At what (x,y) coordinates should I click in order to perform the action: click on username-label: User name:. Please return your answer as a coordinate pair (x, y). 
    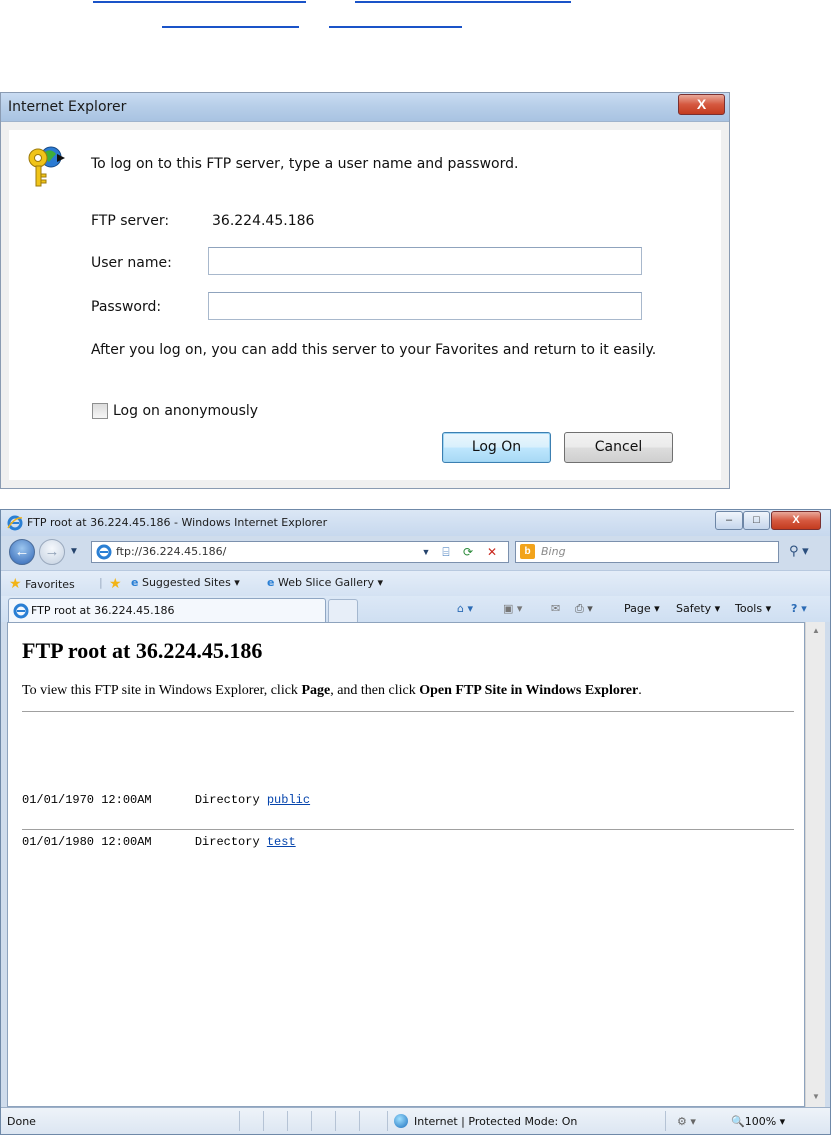
    Looking at the image, I should click on (131, 263).